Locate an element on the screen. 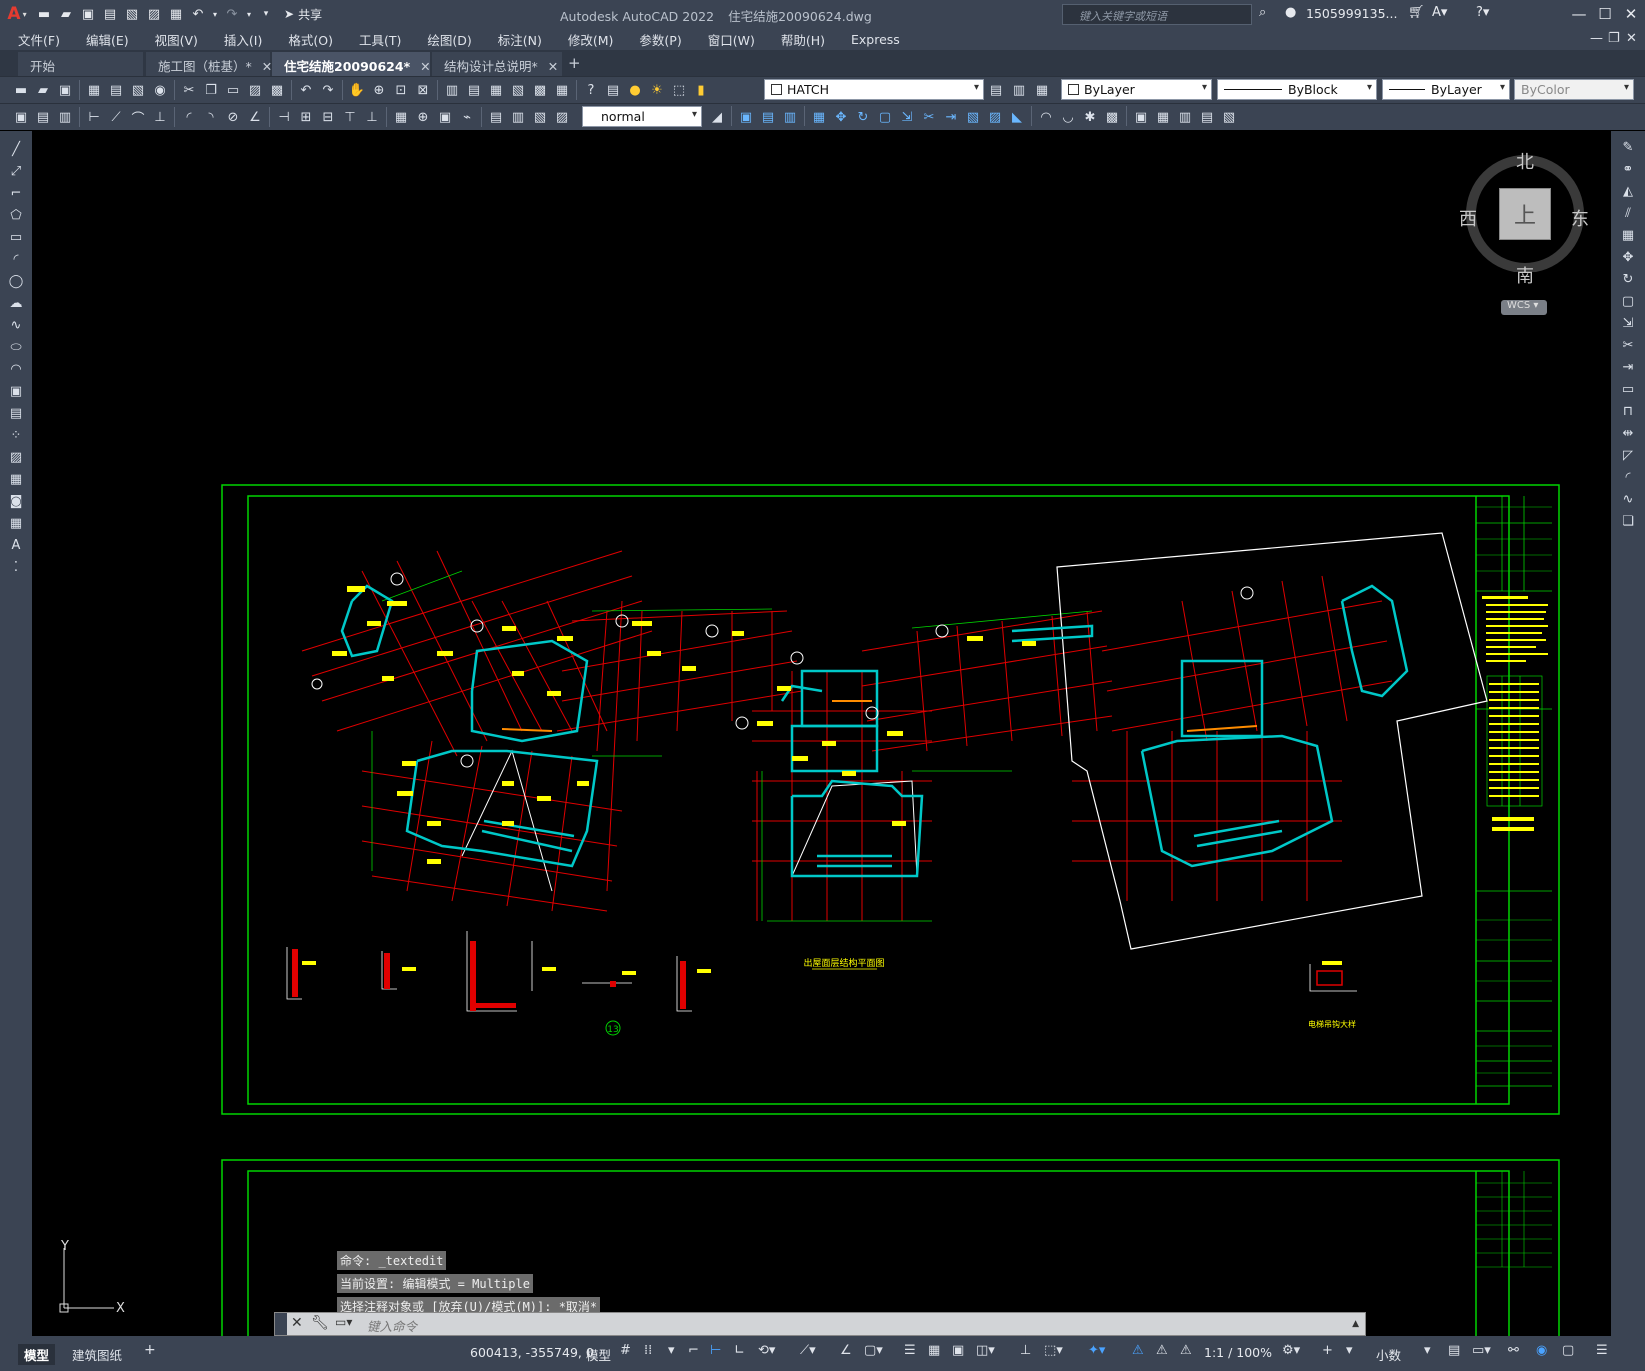  hardware-acceleration-icon: ◉ is located at coordinates (1541, 1350).